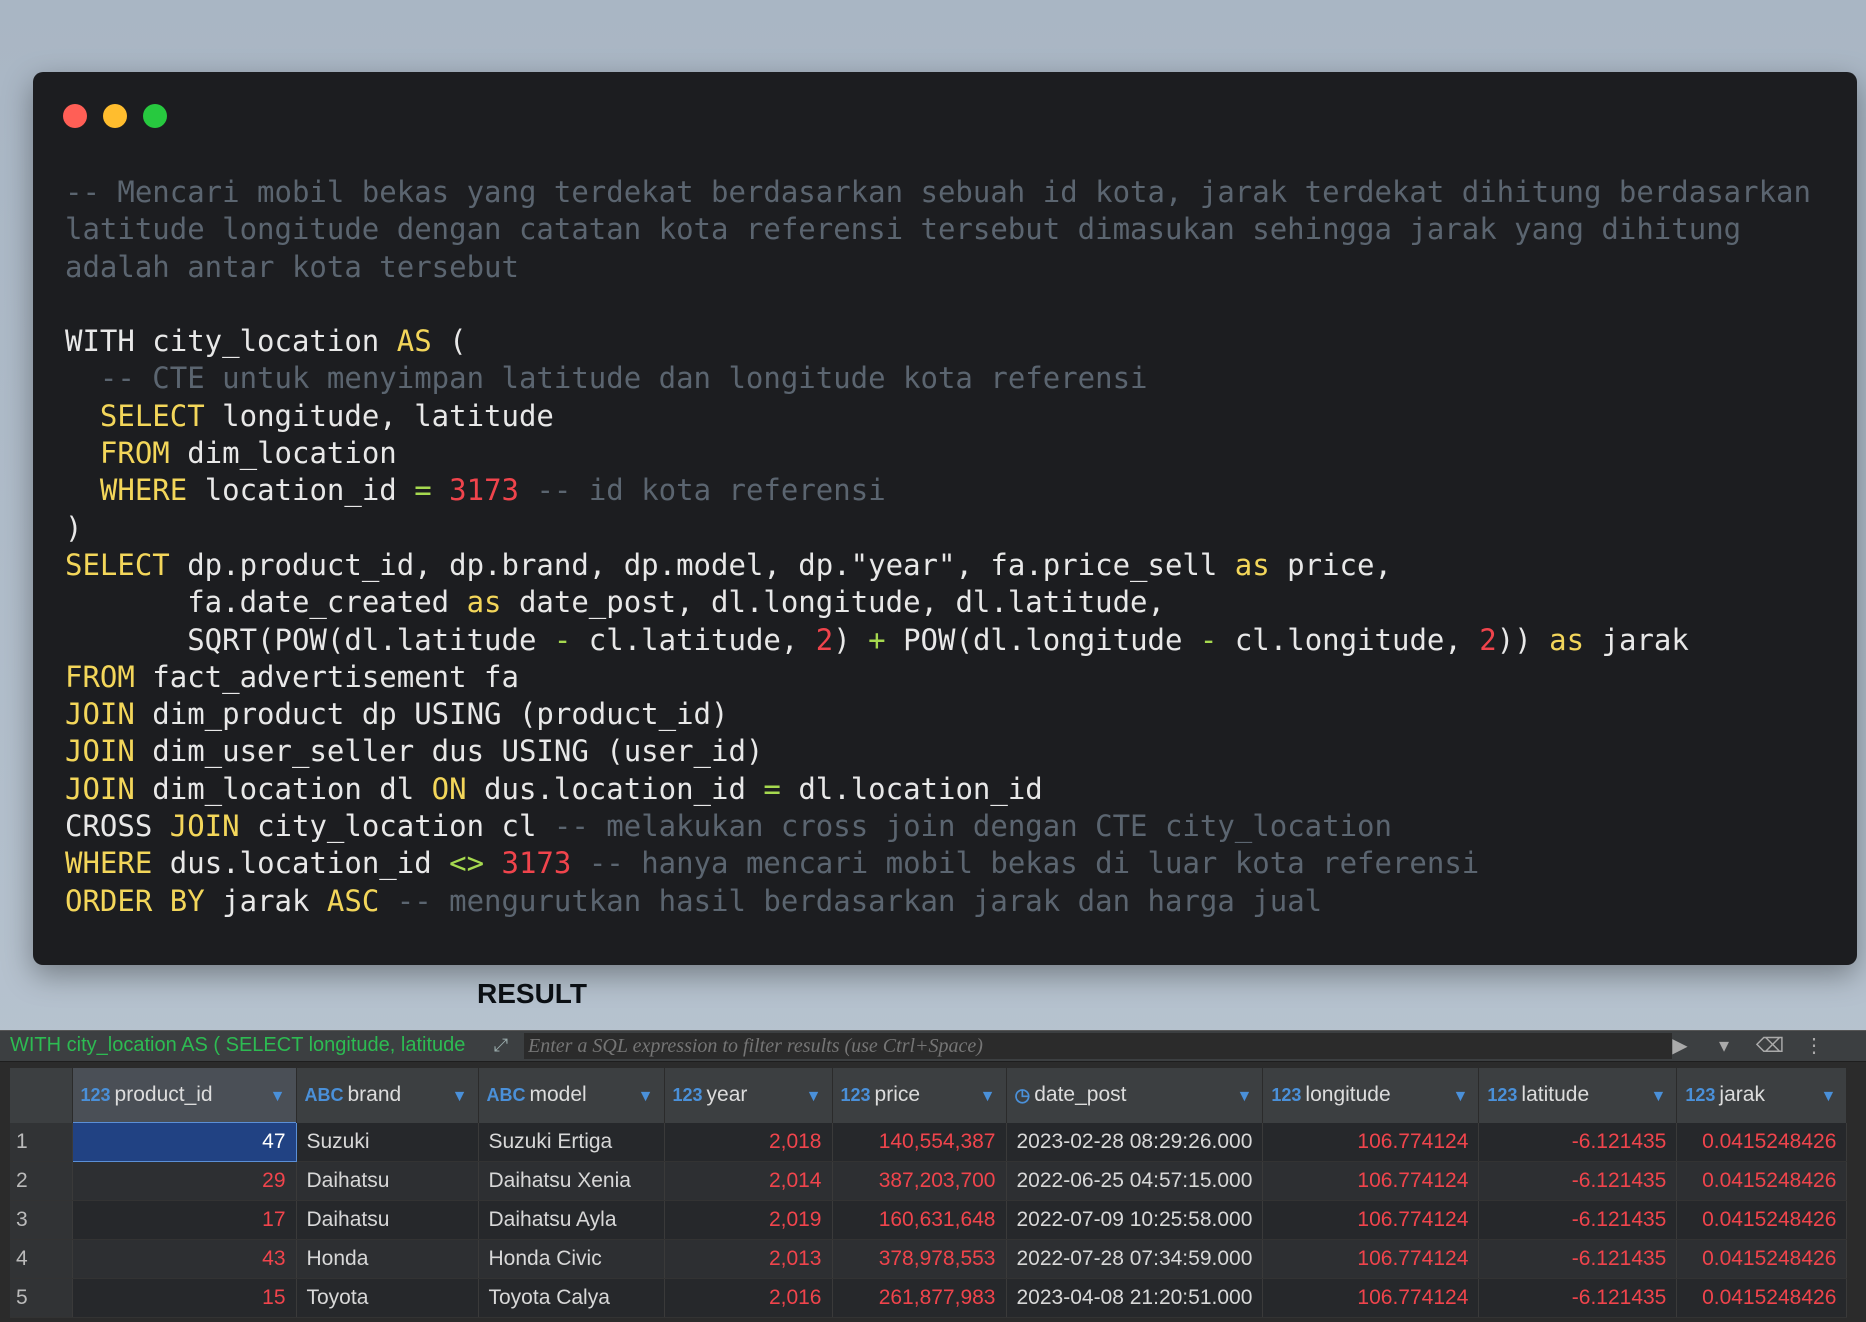 The height and width of the screenshot is (1322, 1866). Describe the element at coordinates (1371, 1095) in the screenshot. I see `column-header-longitude: 123 longitude ▼` at that location.